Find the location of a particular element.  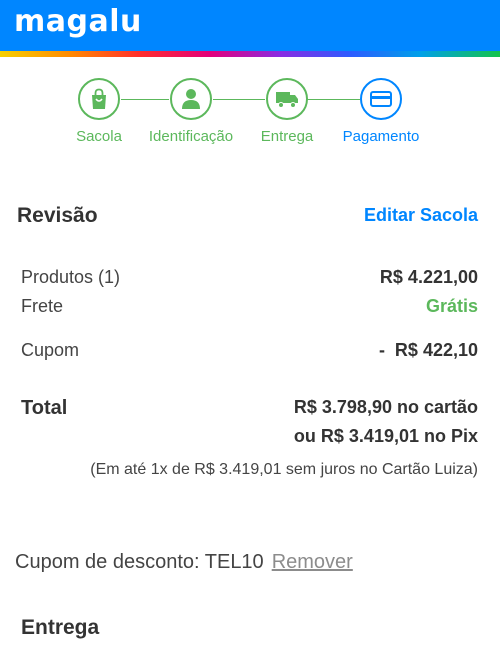

review-title: Revisão is located at coordinates (57, 215).